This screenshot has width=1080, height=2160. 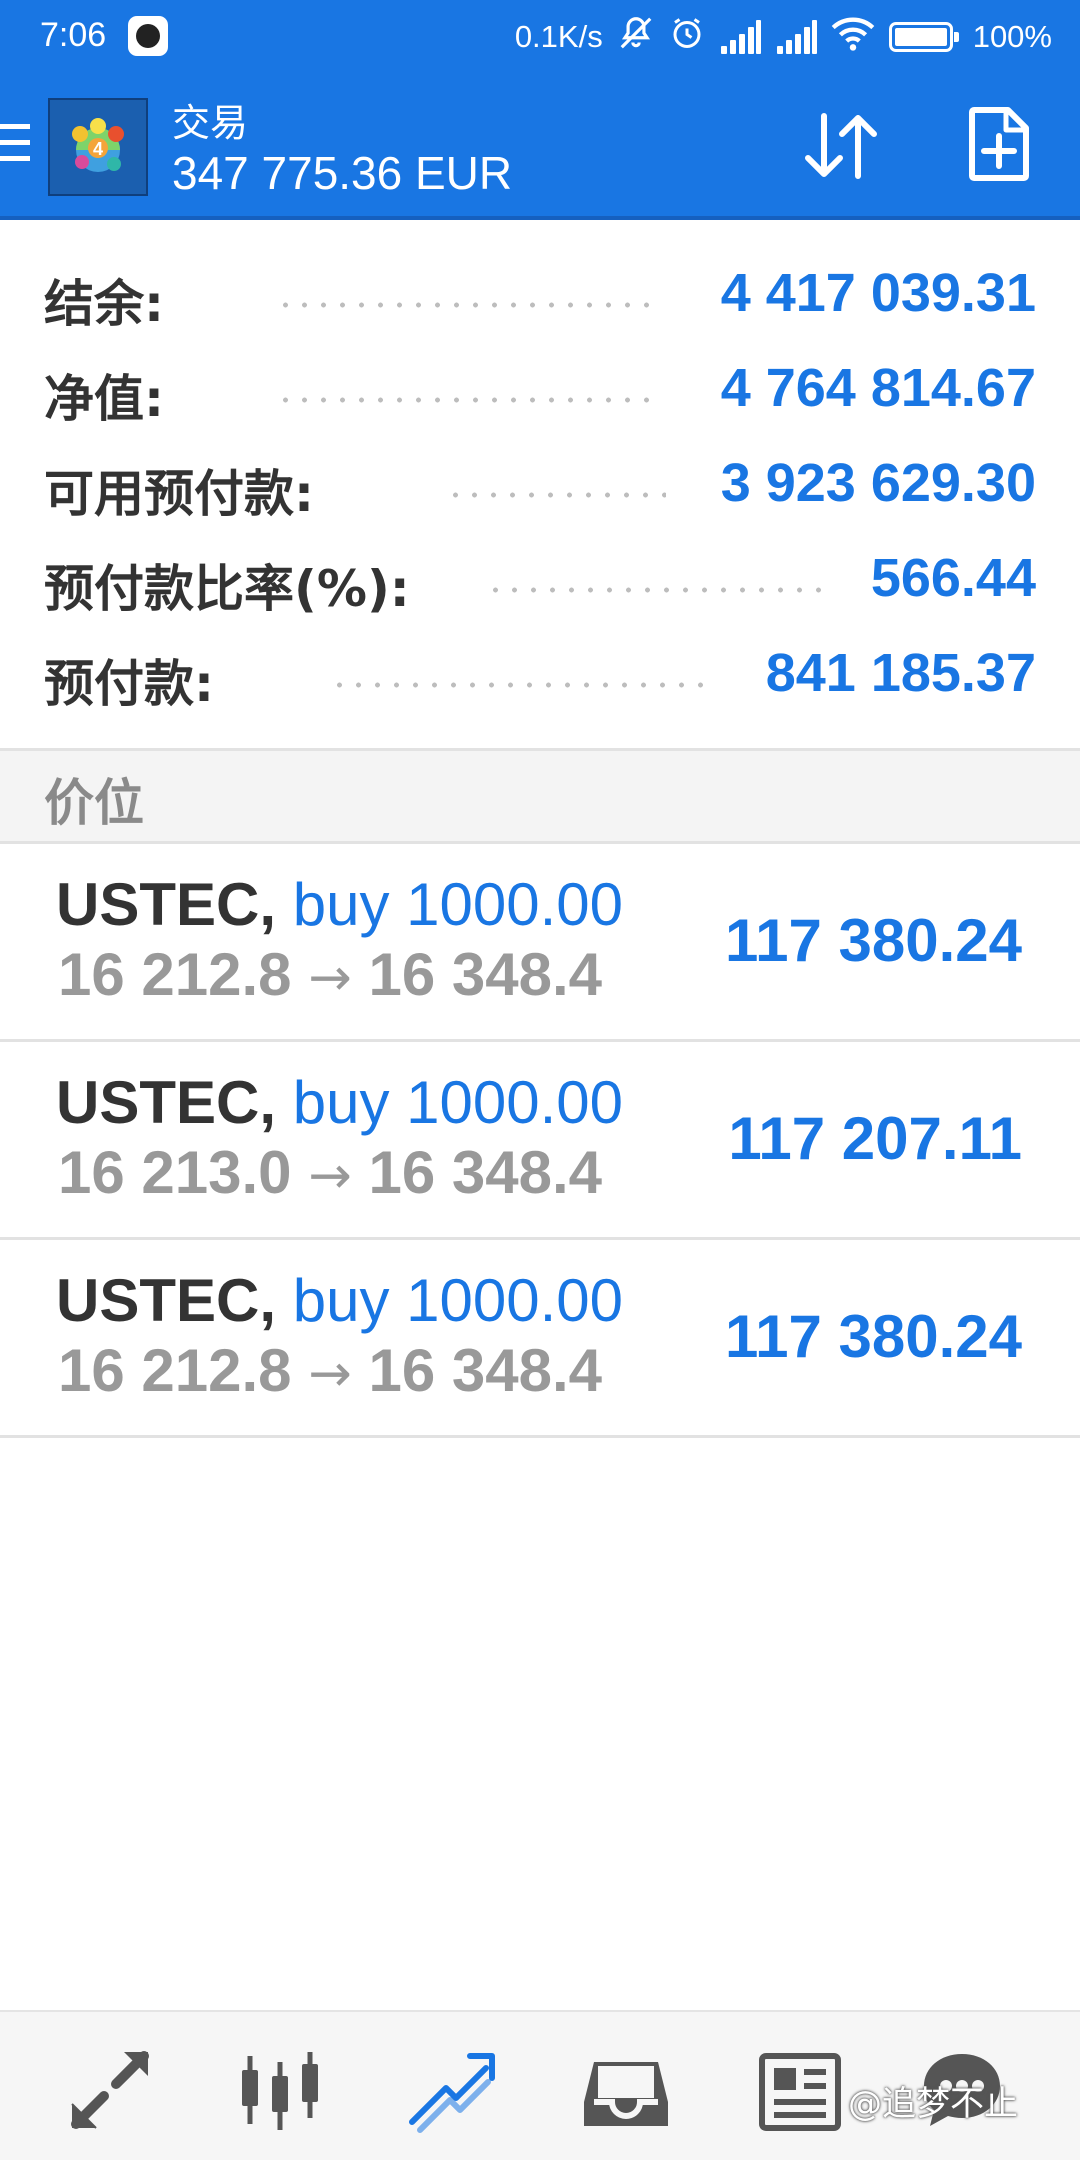 What do you see at coordinates (540, 391) in the screenshot?
I see `summary-row-equity: 净值: 4 764 814.67` at bounding box center [540, 391].